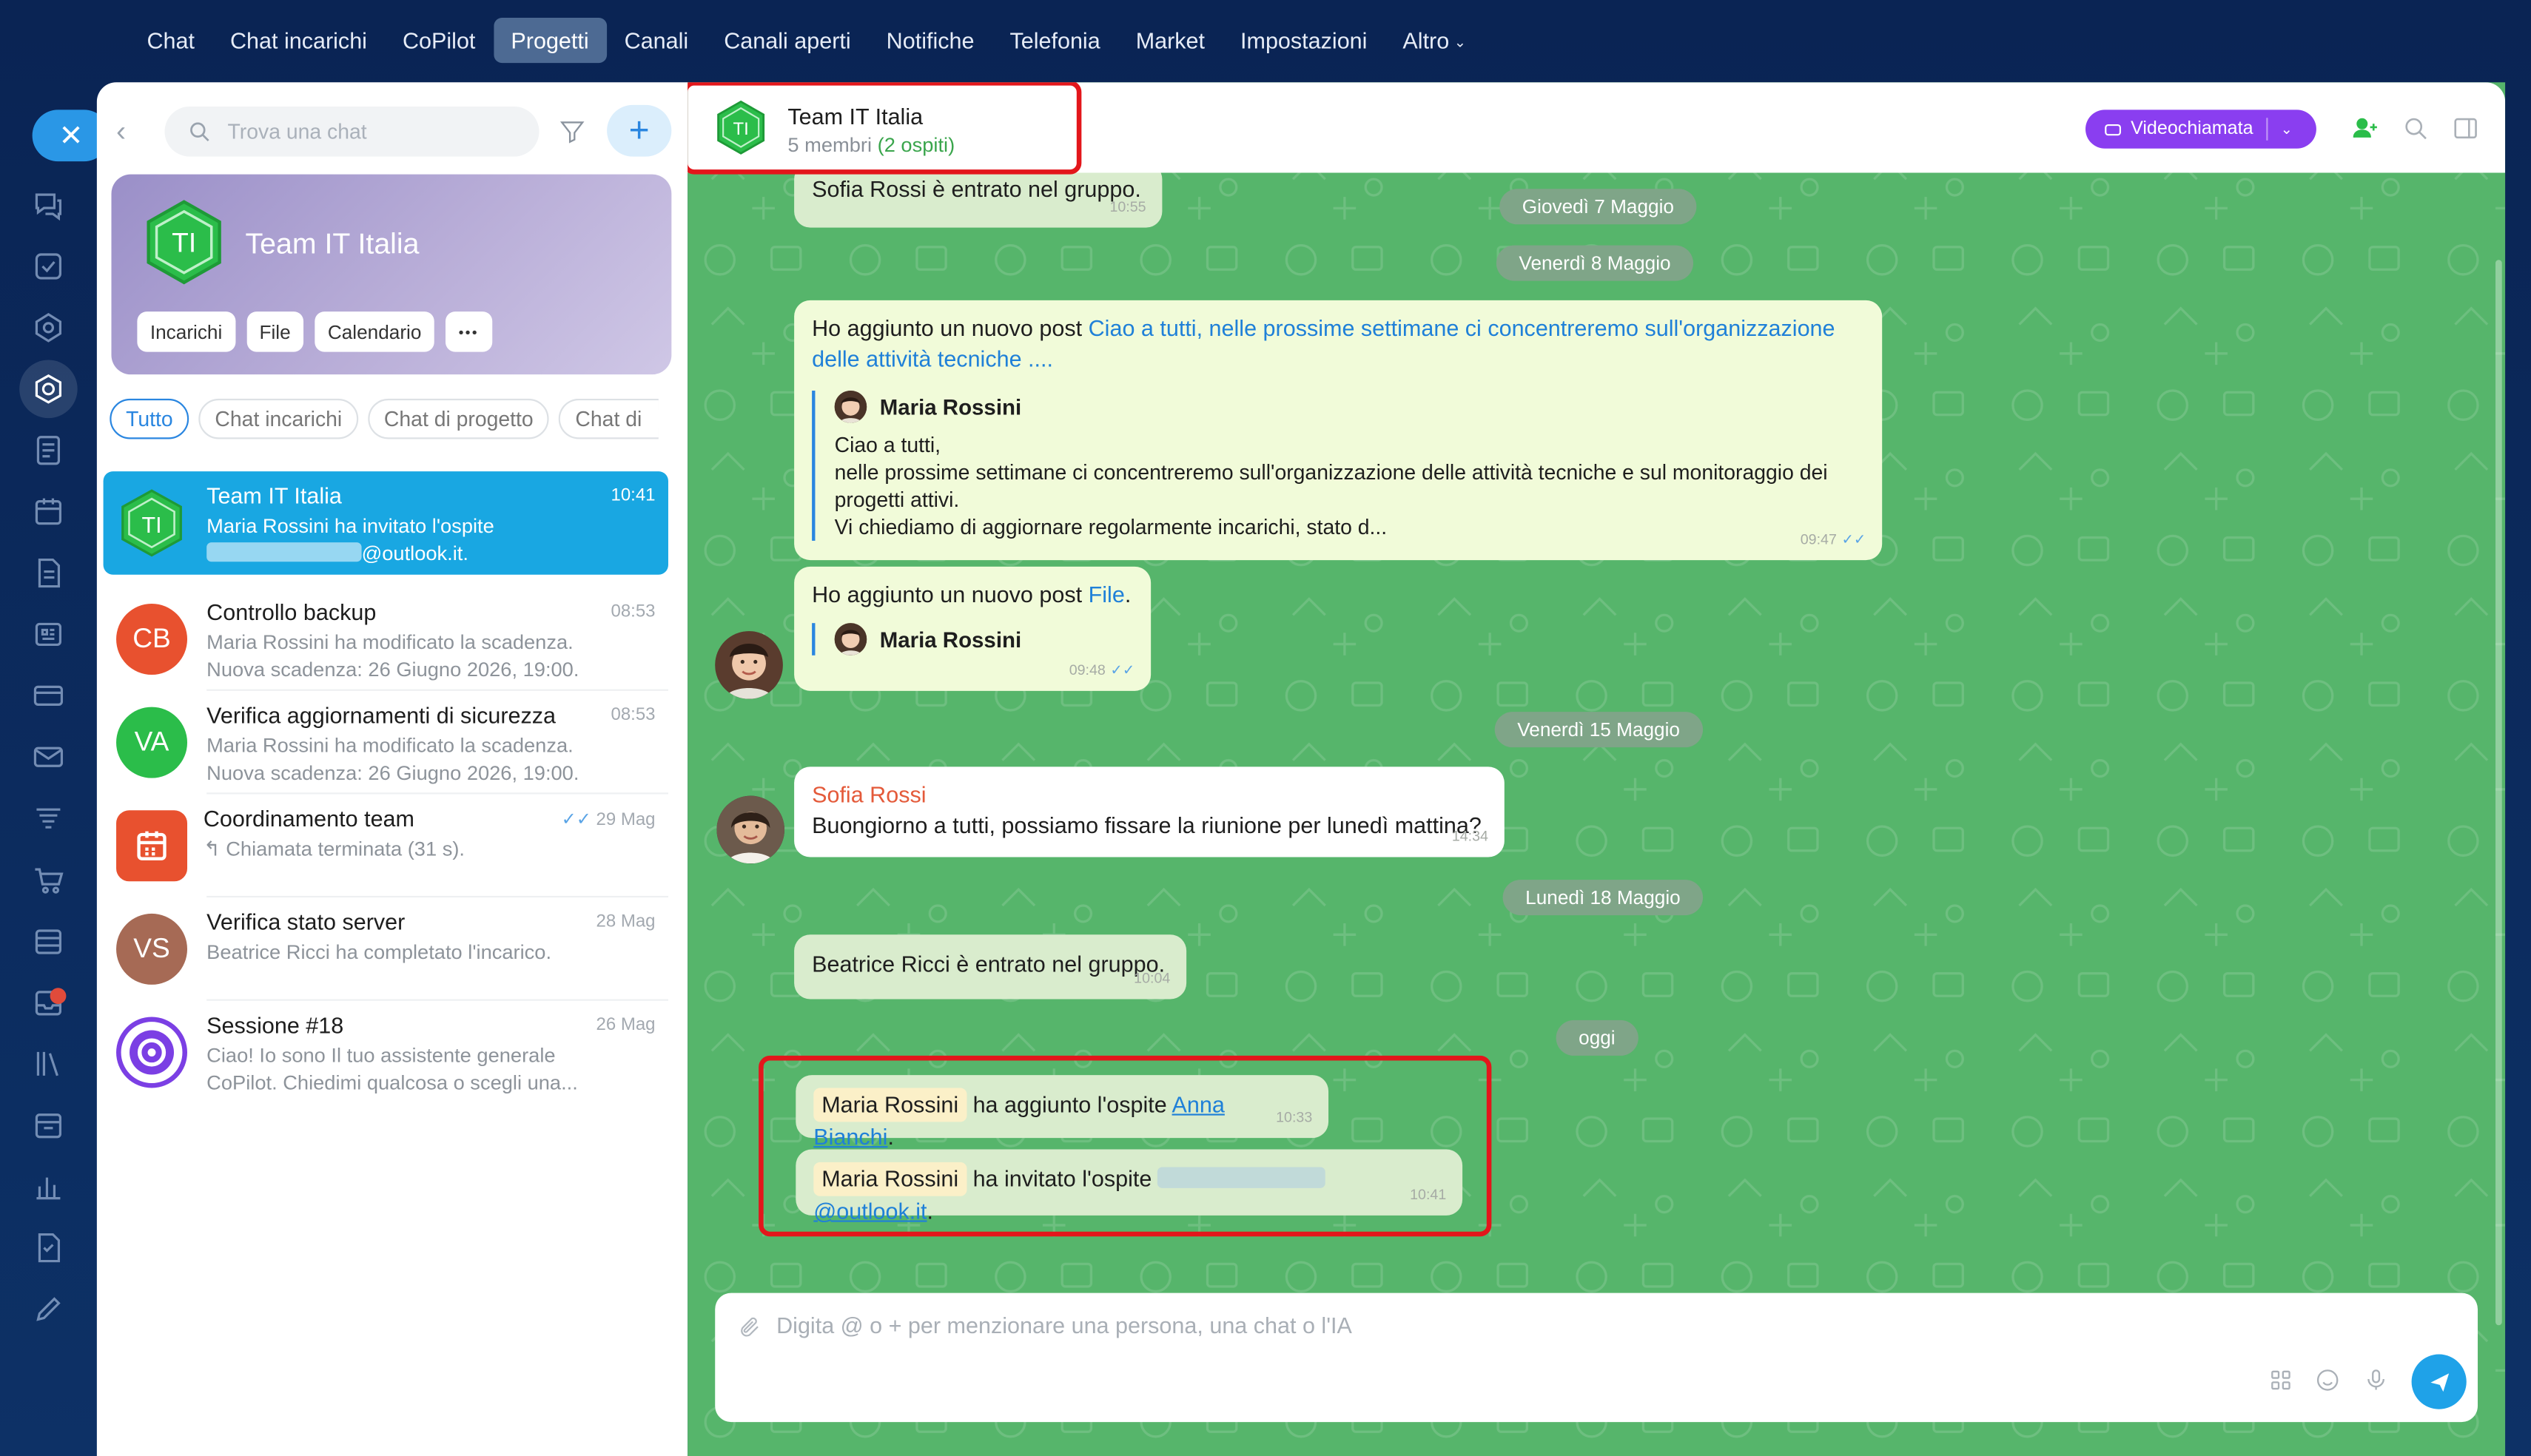  I want to click on nav-telefonia: Telefonia, so click(1054, 41).